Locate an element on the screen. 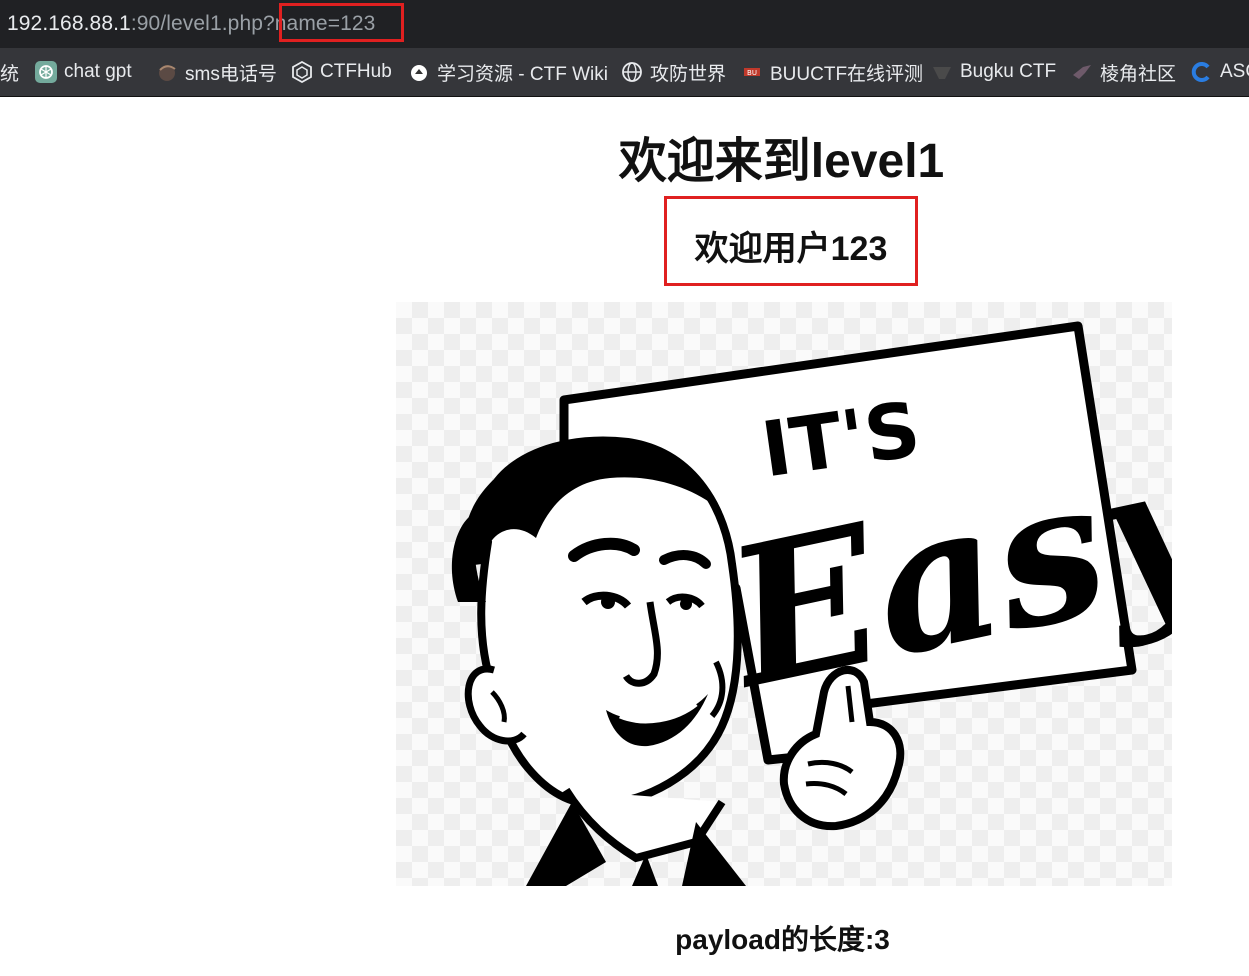 Image resolution: width=1249 pixels, height=976 pixels. user-greeting: 欢迎用户123 is located at coordinates (791, 249).